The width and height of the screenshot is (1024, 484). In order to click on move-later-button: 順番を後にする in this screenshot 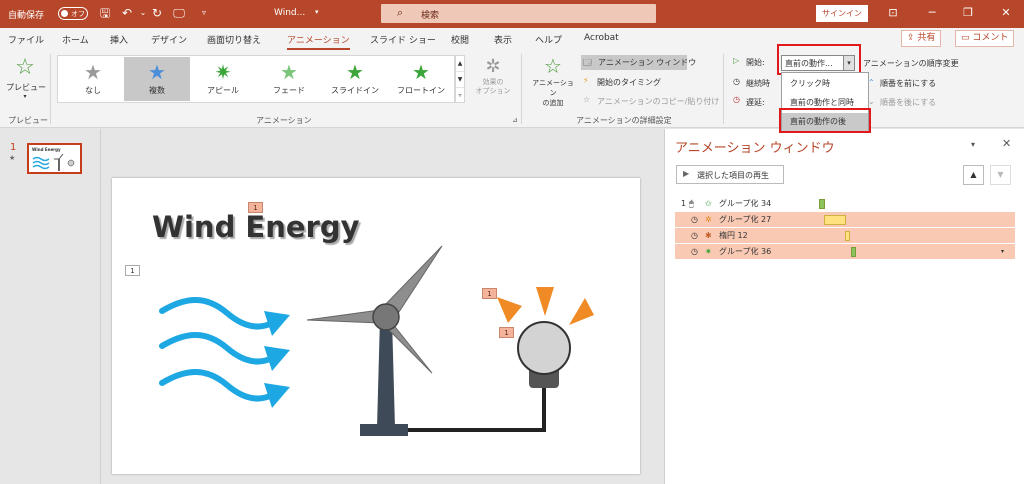, I will do `click(908, 102)`.